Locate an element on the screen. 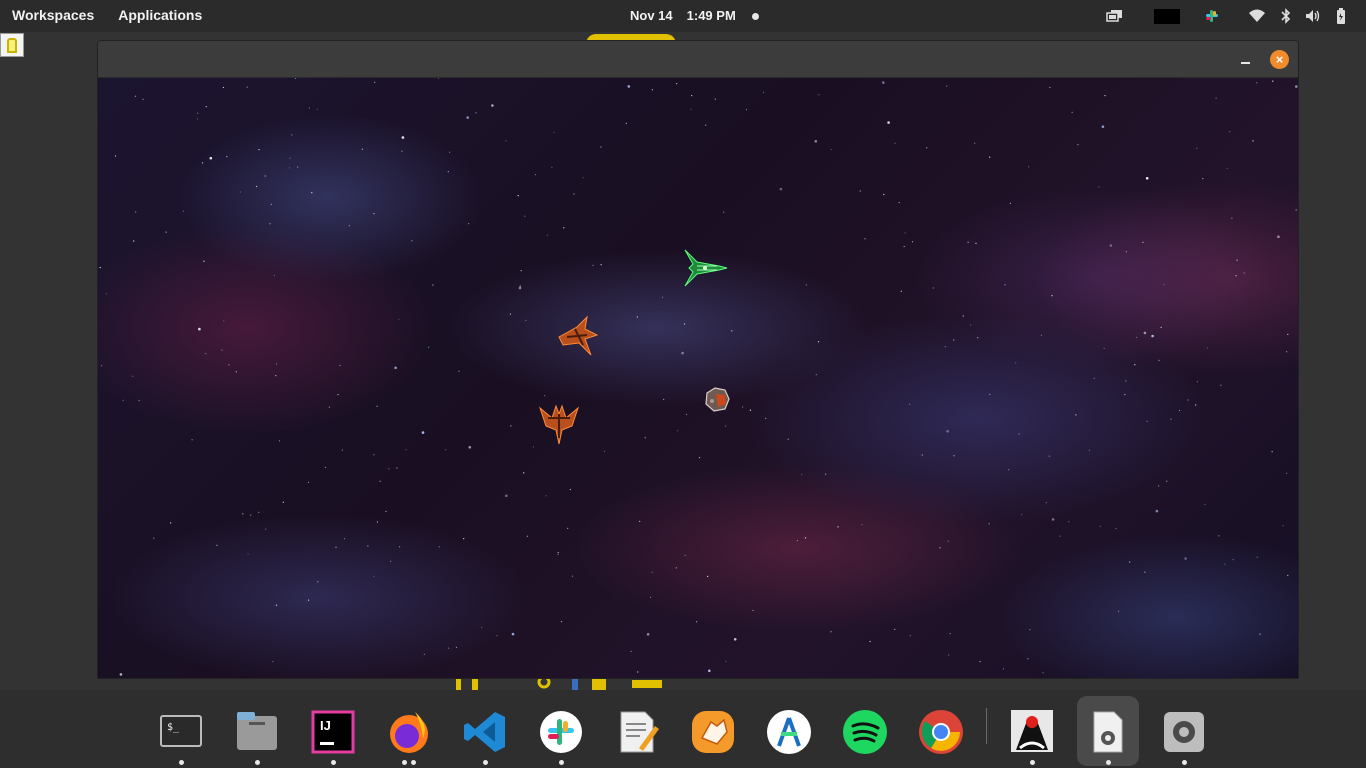 This screenshot has width=1366, height=768. dock-item-spotify is located at coordinates (865, 731).